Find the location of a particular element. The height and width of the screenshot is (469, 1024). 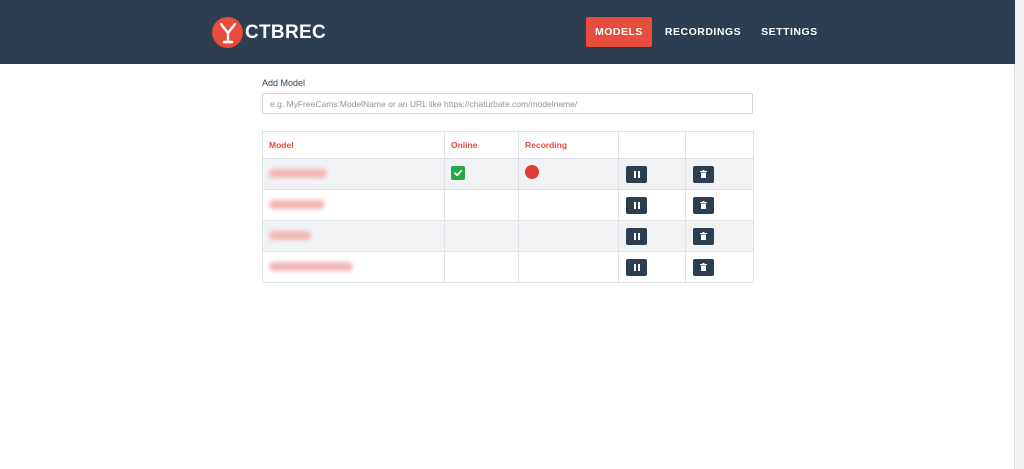

table-header-row: Model Online Recording is located at coordinates (508, 145).